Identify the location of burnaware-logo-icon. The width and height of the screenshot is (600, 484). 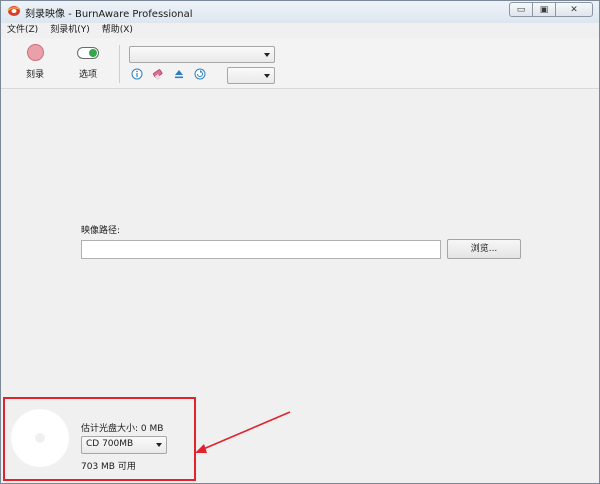
(14, 11).